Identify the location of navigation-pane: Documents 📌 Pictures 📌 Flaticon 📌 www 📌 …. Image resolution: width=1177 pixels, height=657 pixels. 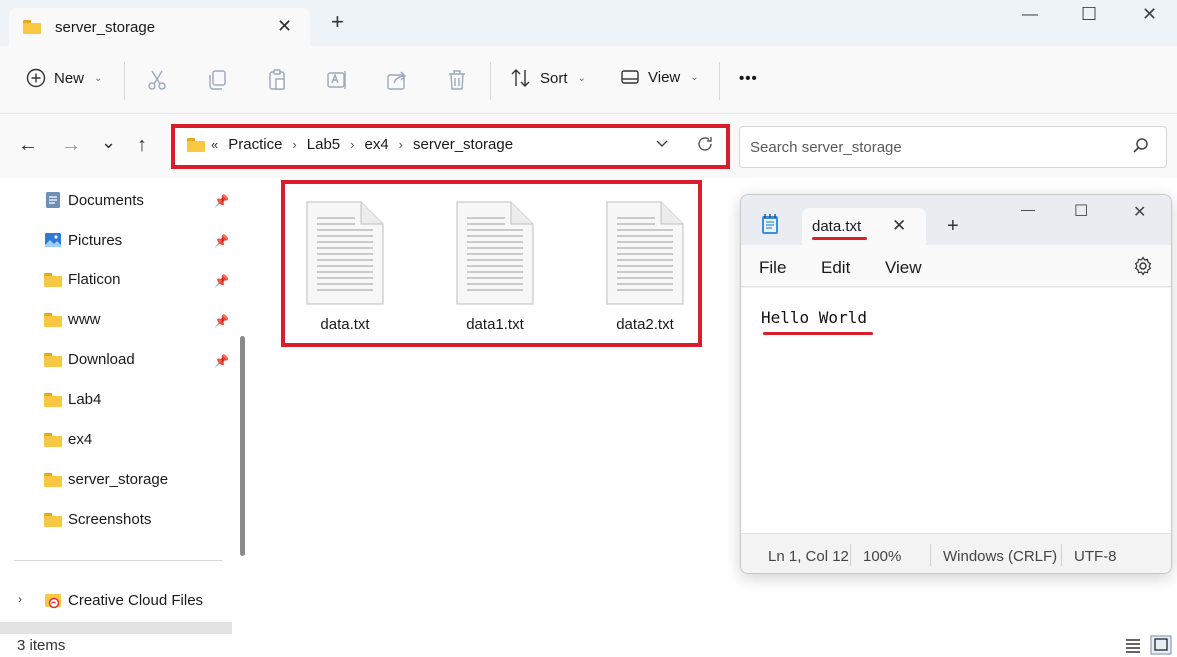
(125, 406).